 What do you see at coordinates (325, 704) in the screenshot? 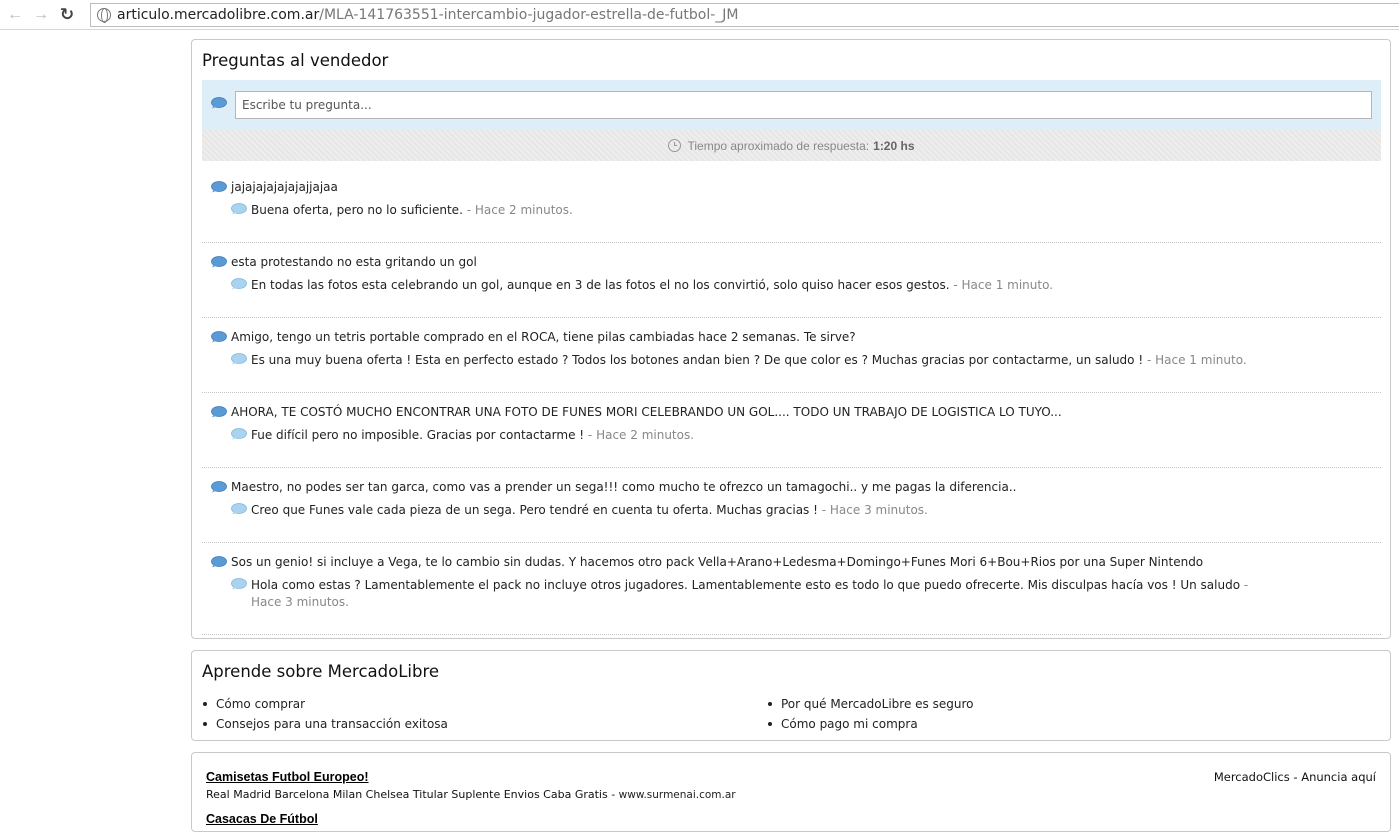
I see `learn-link-item: Cómo comprar` at bounding box center [325, 704].